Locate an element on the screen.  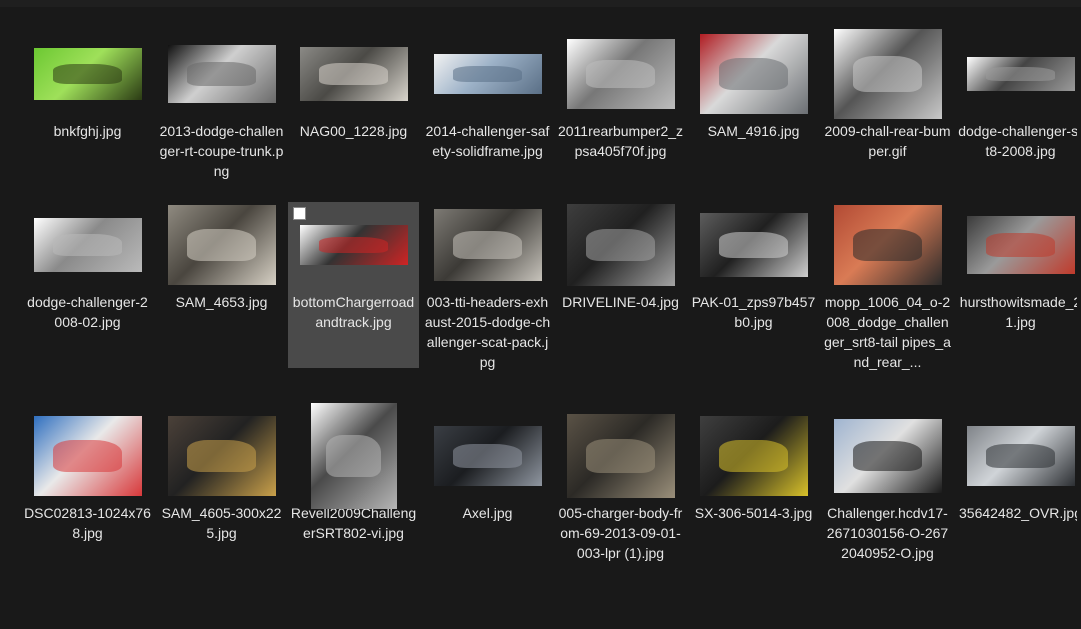
file-item: bottomChargerroadandtrack.jpg is located at coordinates (353, 285).